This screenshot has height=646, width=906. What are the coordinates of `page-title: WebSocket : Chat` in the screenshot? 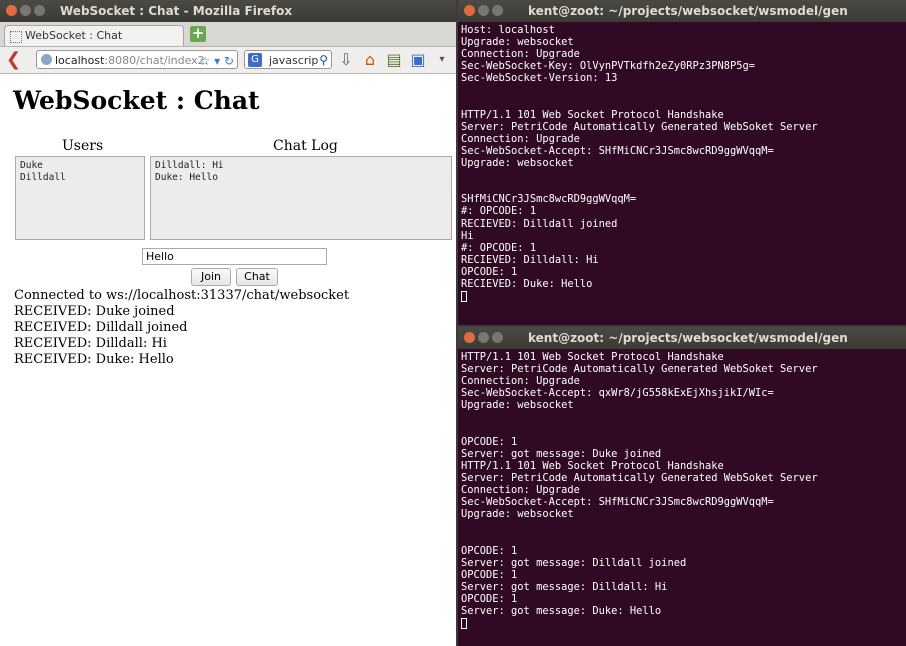 It's located at (136, 100).